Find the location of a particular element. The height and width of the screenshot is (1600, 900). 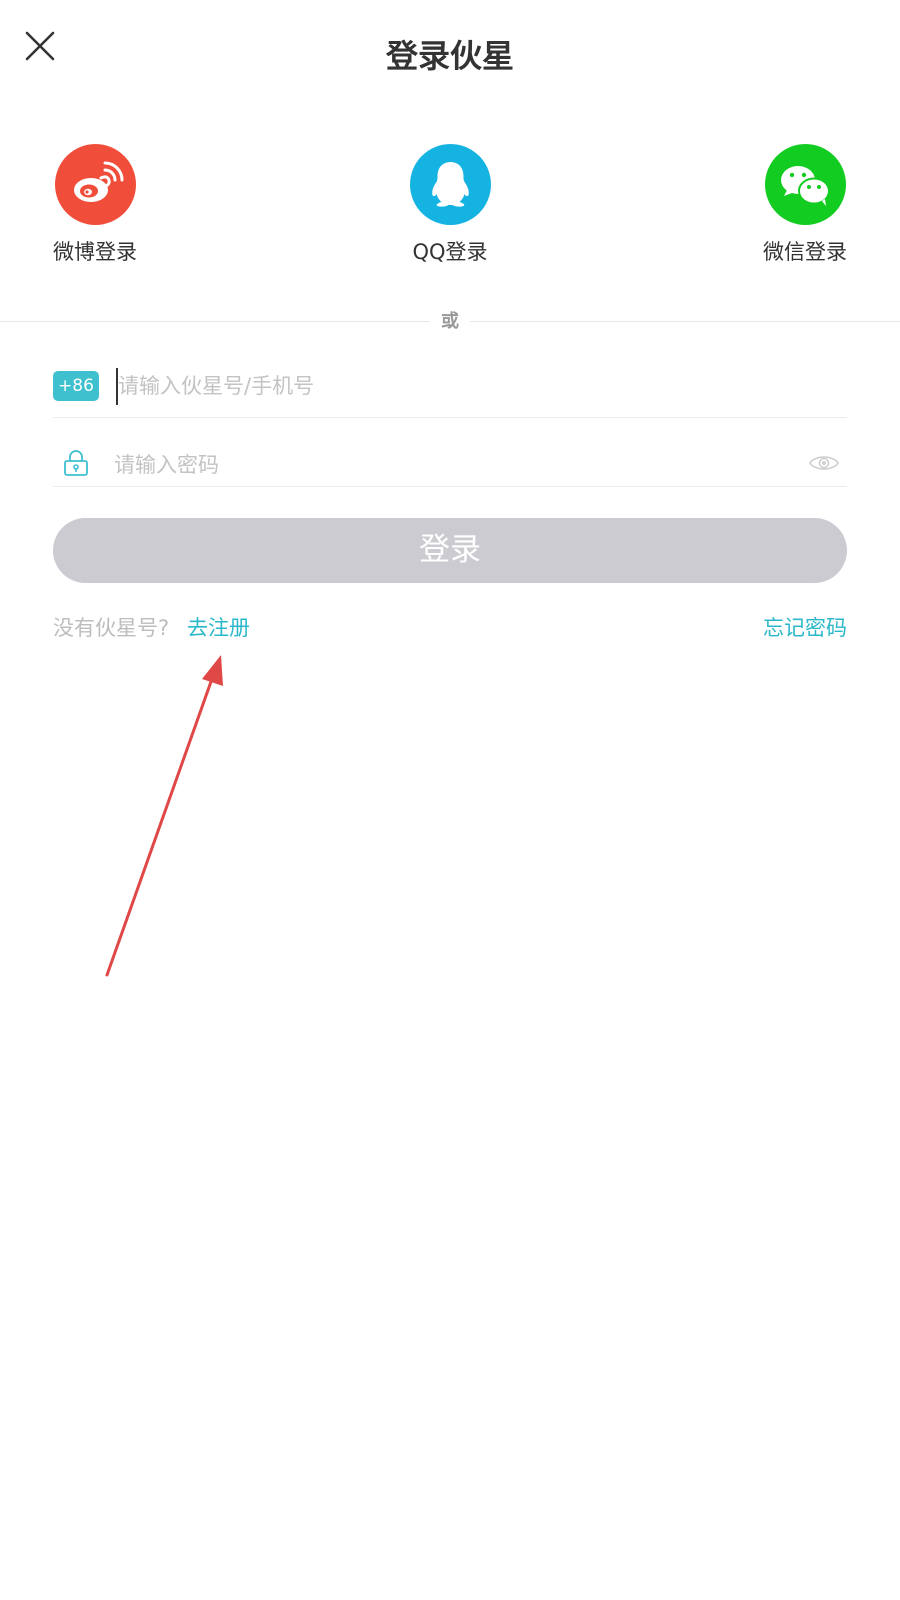

qq-login-label: QQ登录 is located at coordinates (450, 252).